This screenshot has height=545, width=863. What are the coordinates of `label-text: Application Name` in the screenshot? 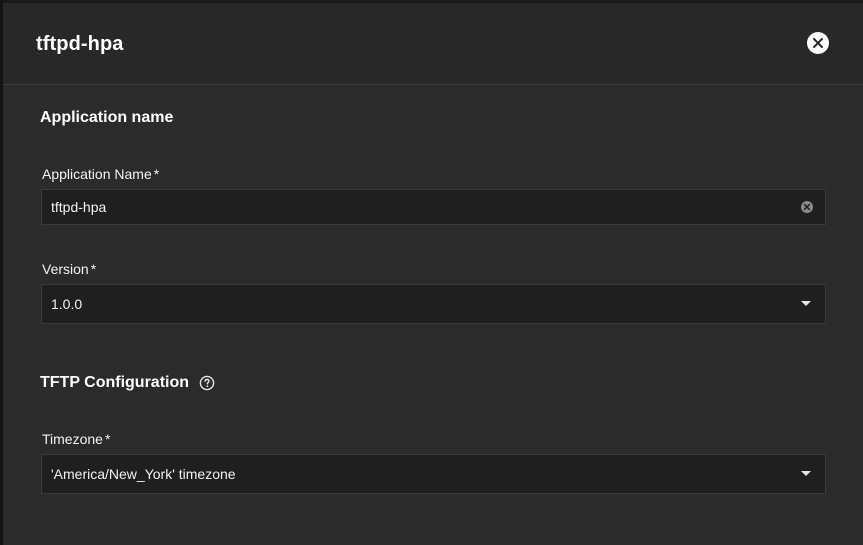 It's located at (97, 174).